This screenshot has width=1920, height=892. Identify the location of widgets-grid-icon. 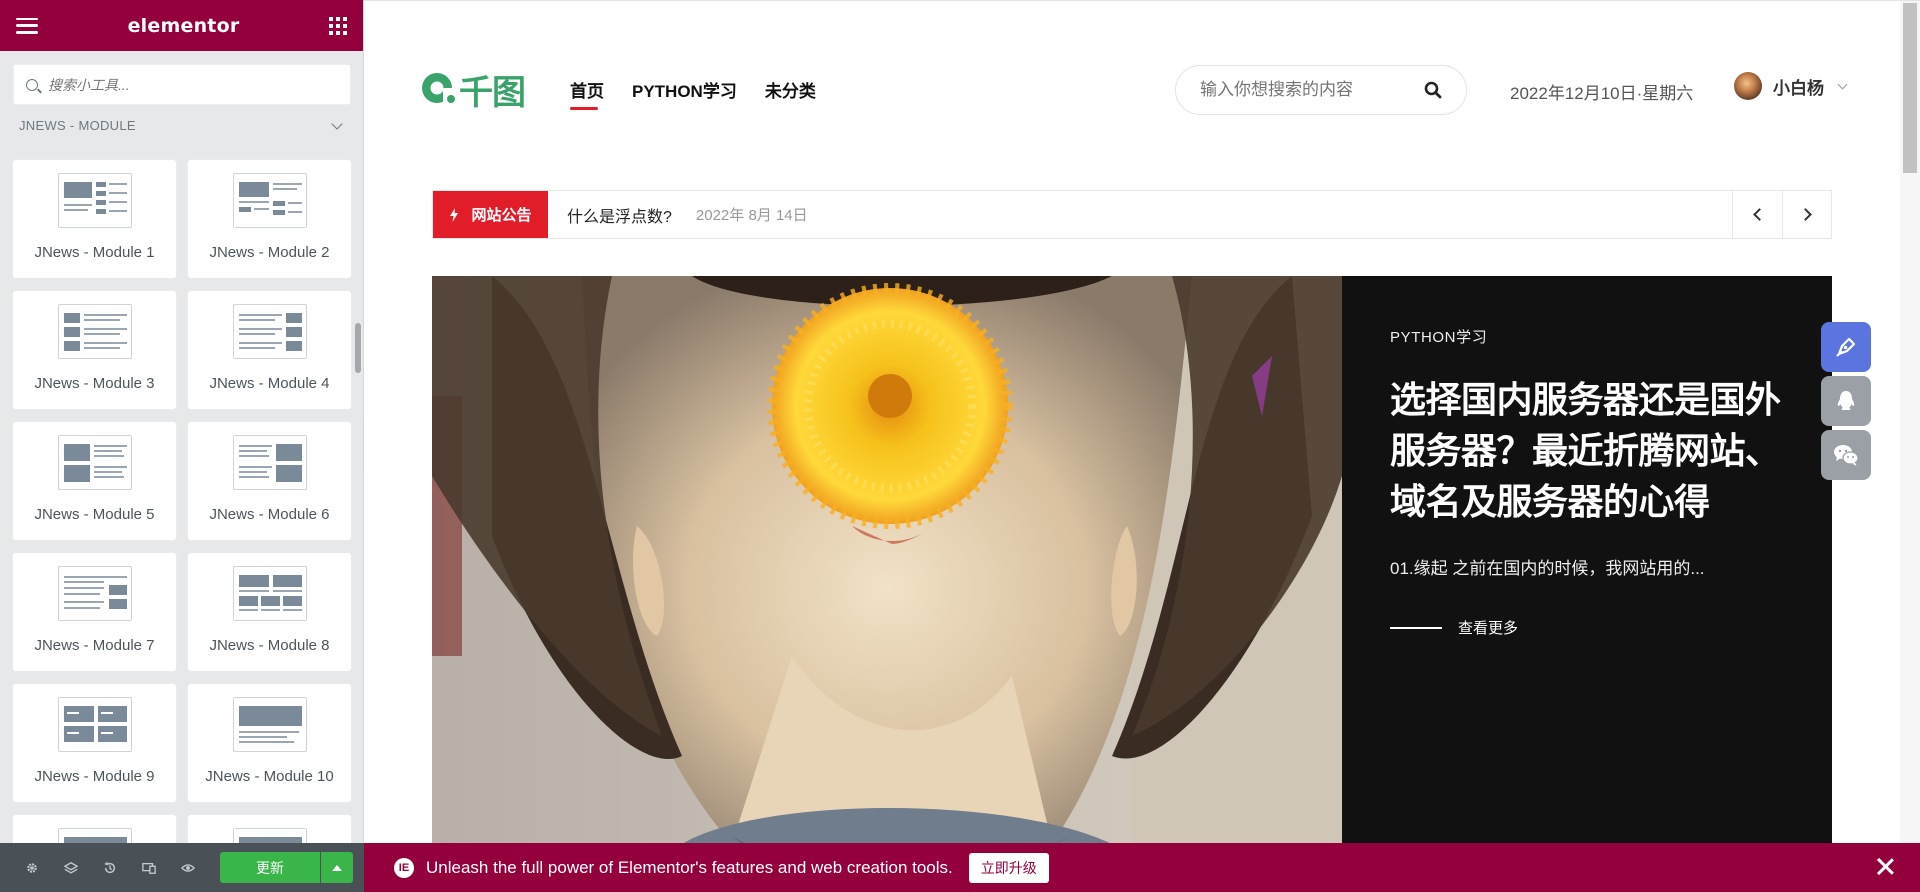
(338, 25).